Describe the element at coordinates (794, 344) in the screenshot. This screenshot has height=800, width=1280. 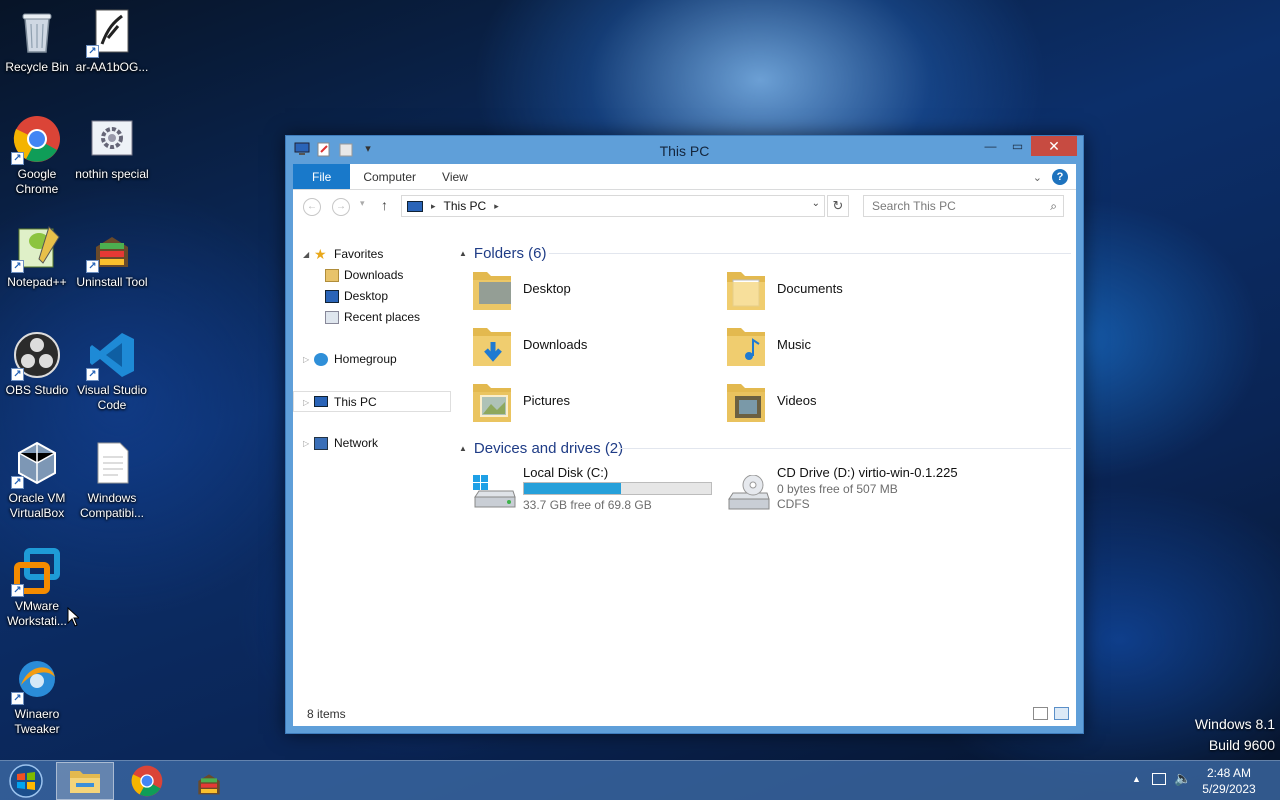
I see `folder-label: Music` at that location.